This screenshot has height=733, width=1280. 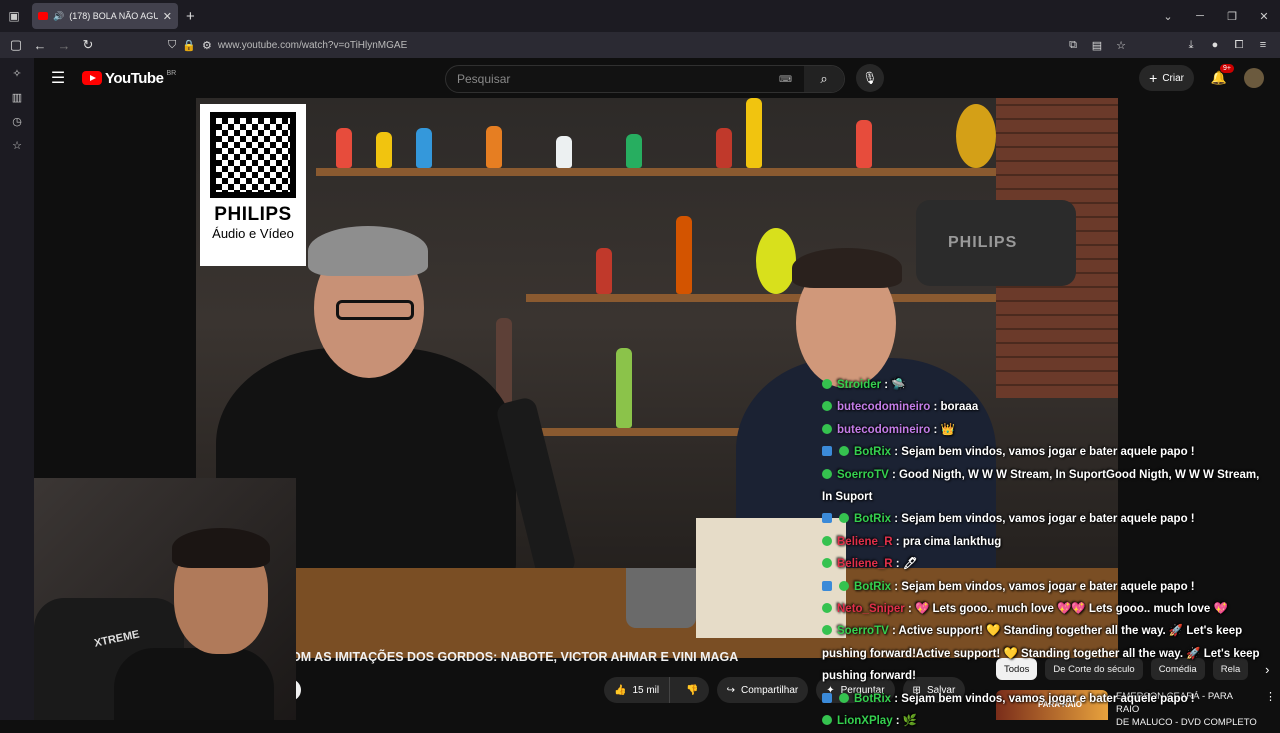 I want to click on voice-search-button: 🎙, so click(x=870, y=78).